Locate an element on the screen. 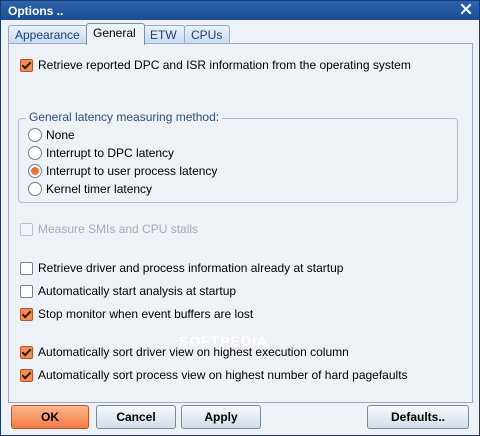  watermark: SOFTPEDIA is located at coordinates (224, 341).